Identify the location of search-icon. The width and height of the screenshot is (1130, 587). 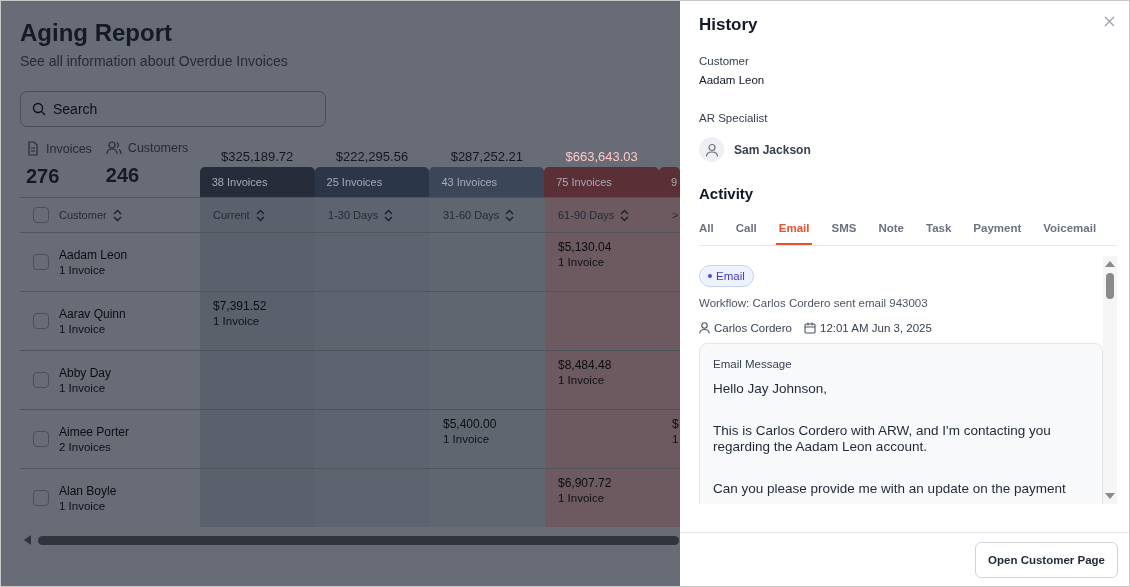
(39, 109).